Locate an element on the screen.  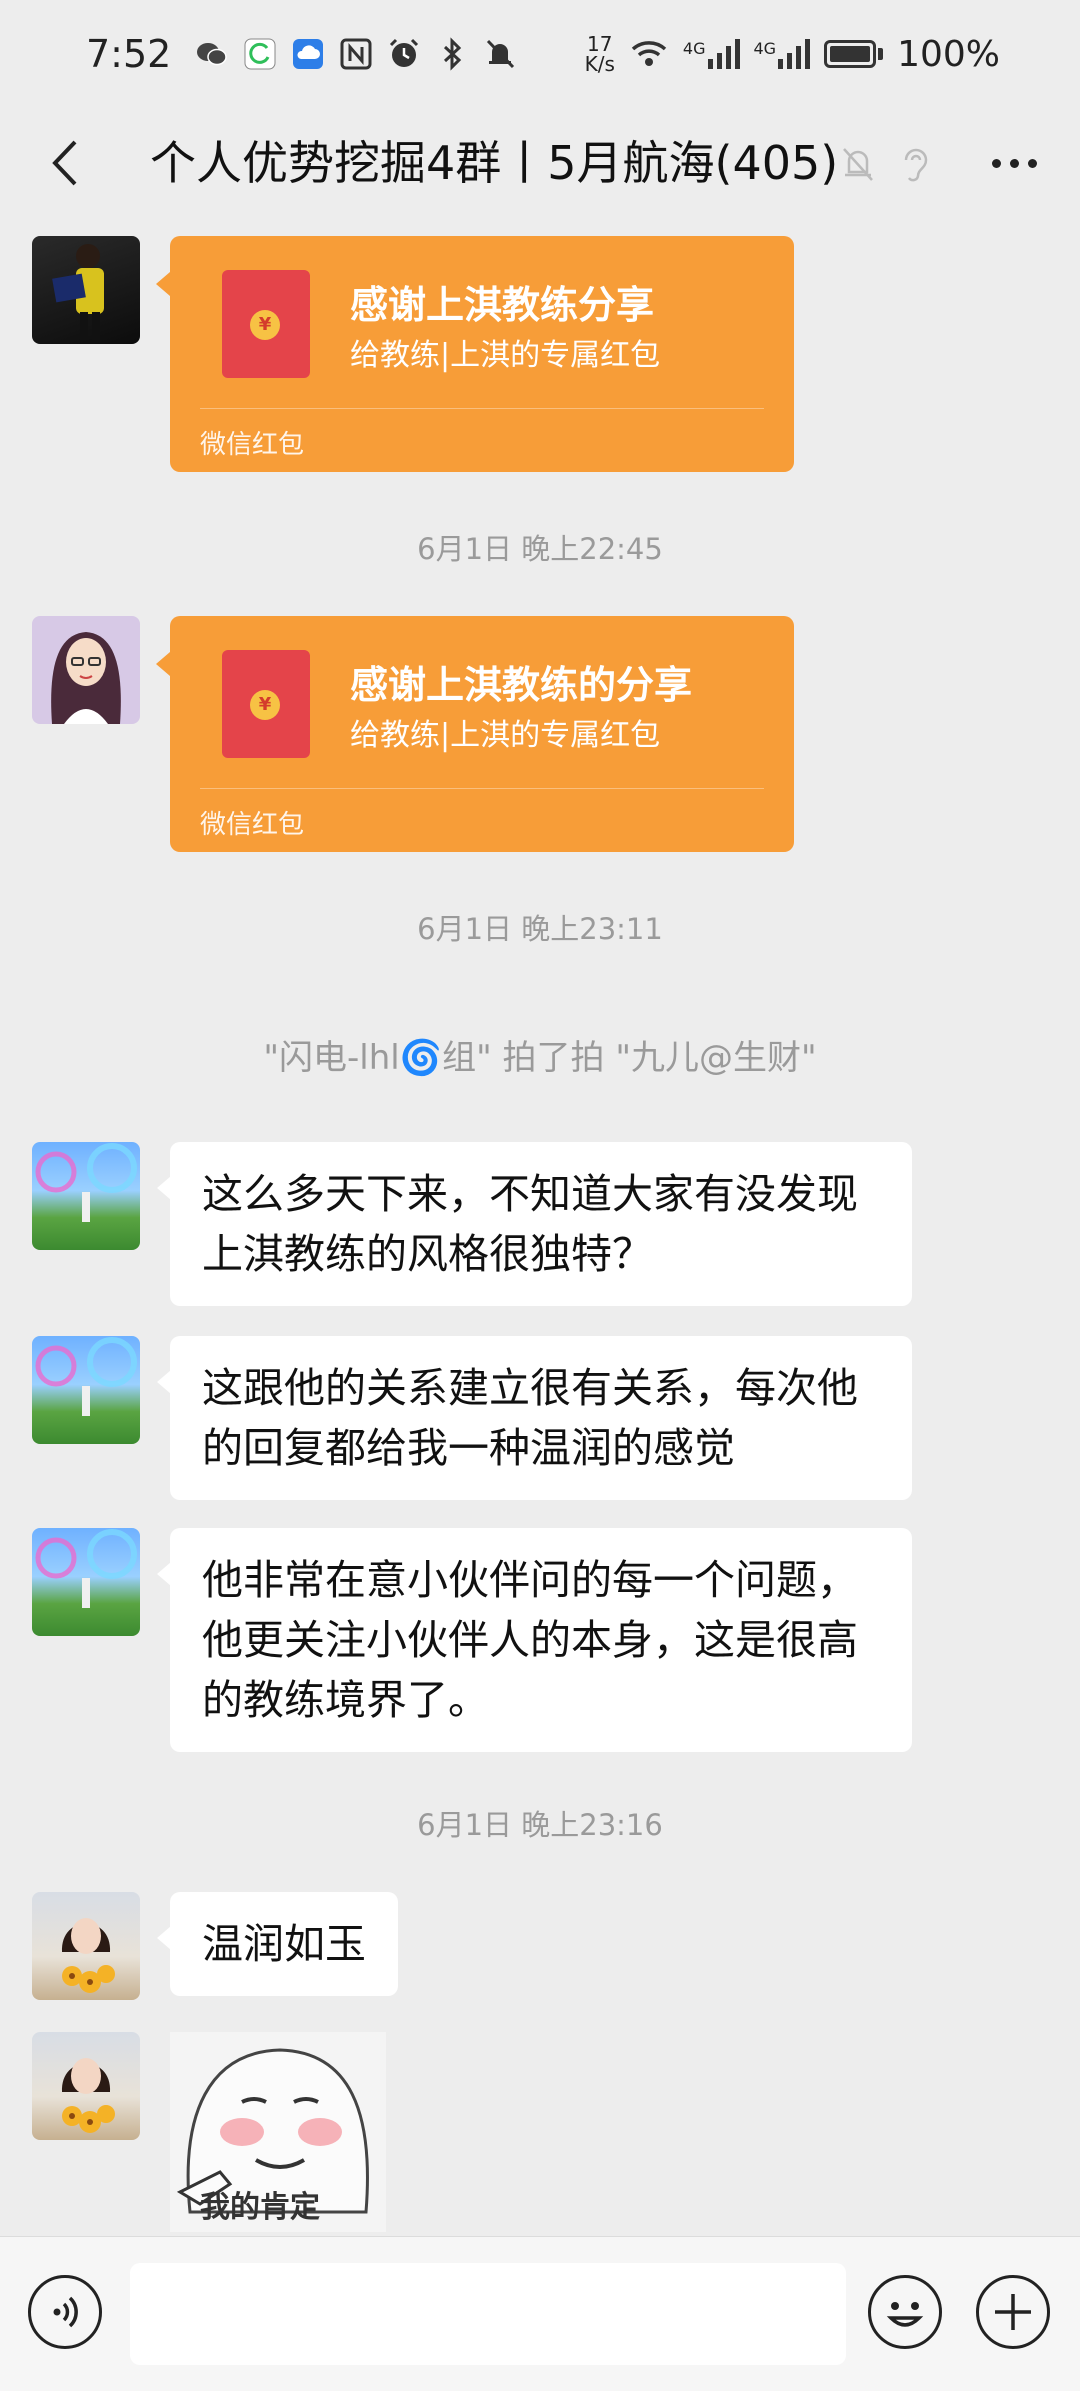
input-bar is located at coordinates (540, 2313).